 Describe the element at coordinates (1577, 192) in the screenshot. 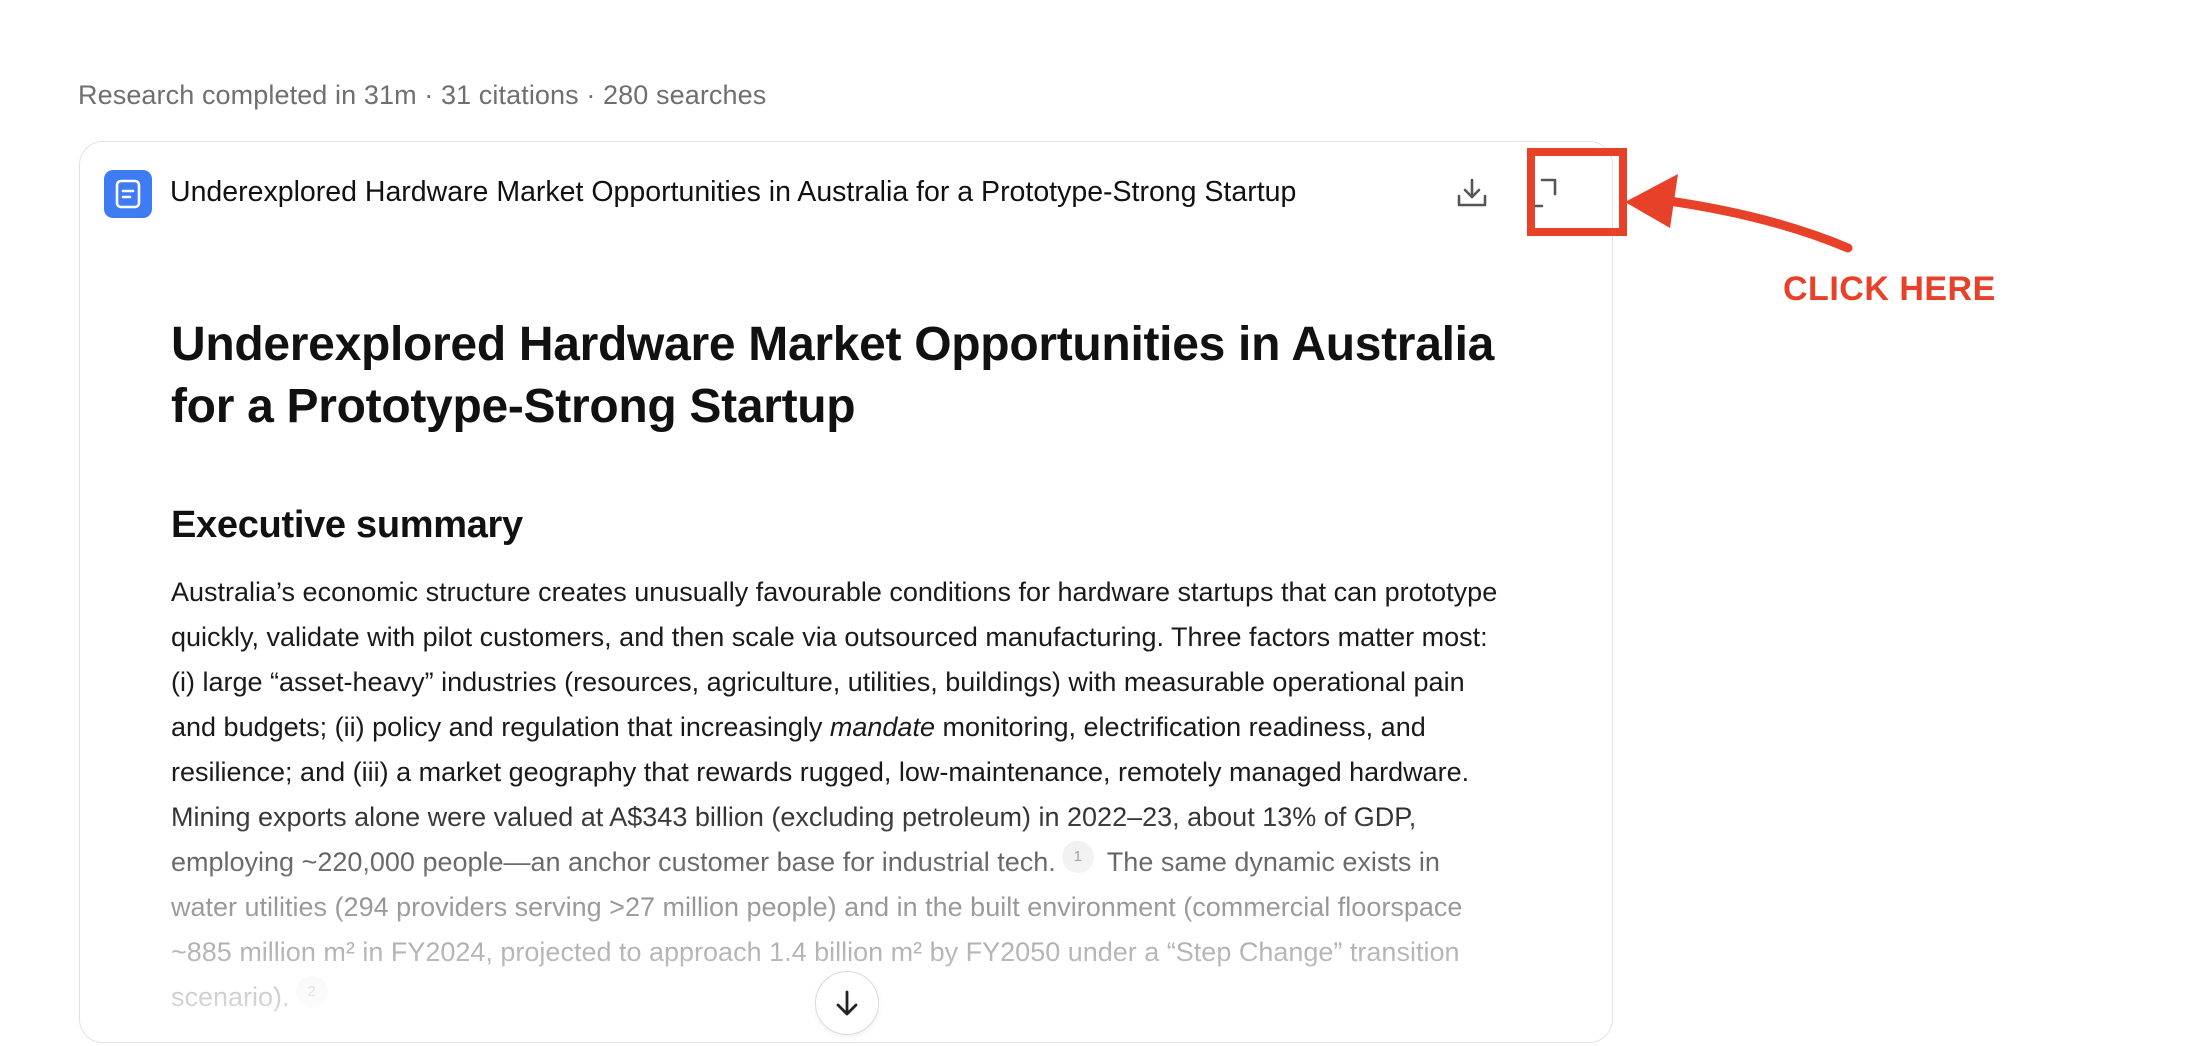

I see `expand-button-highlight` at that location.